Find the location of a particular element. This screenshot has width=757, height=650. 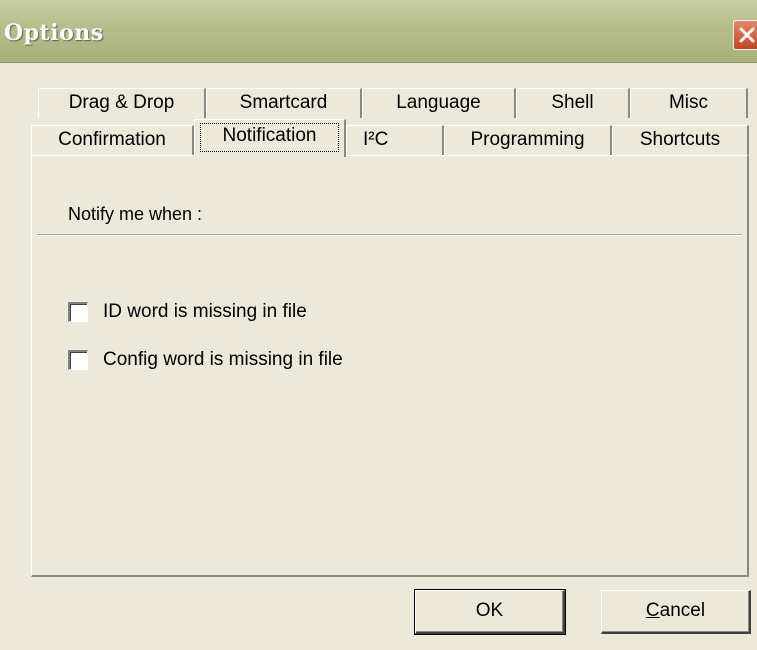

tab-misc: Misc is located at coordinates (689, 103).